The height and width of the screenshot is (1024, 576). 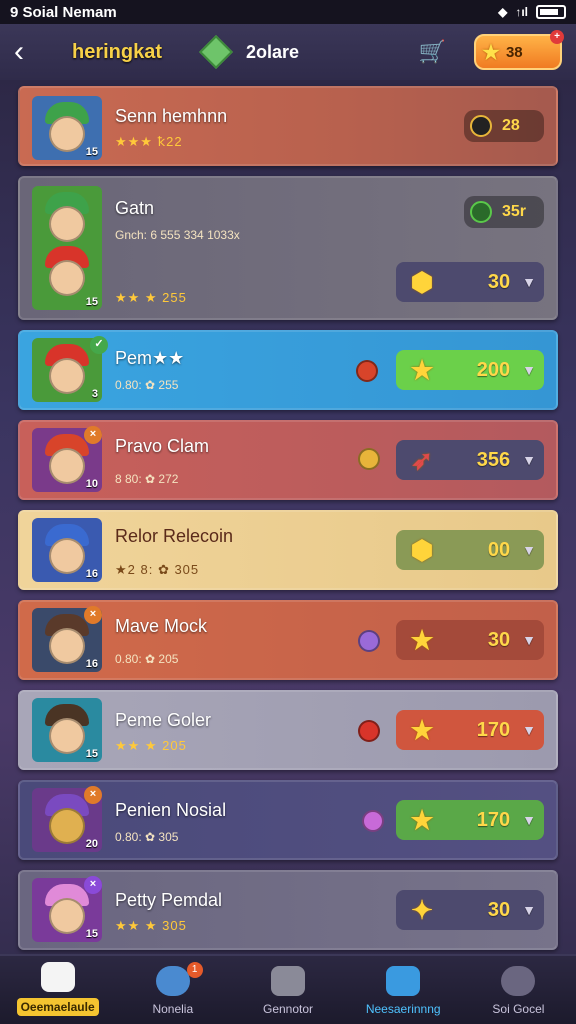 I want to click on player-stats: 0.80: ✿ 305, so click(x=147, y=837).